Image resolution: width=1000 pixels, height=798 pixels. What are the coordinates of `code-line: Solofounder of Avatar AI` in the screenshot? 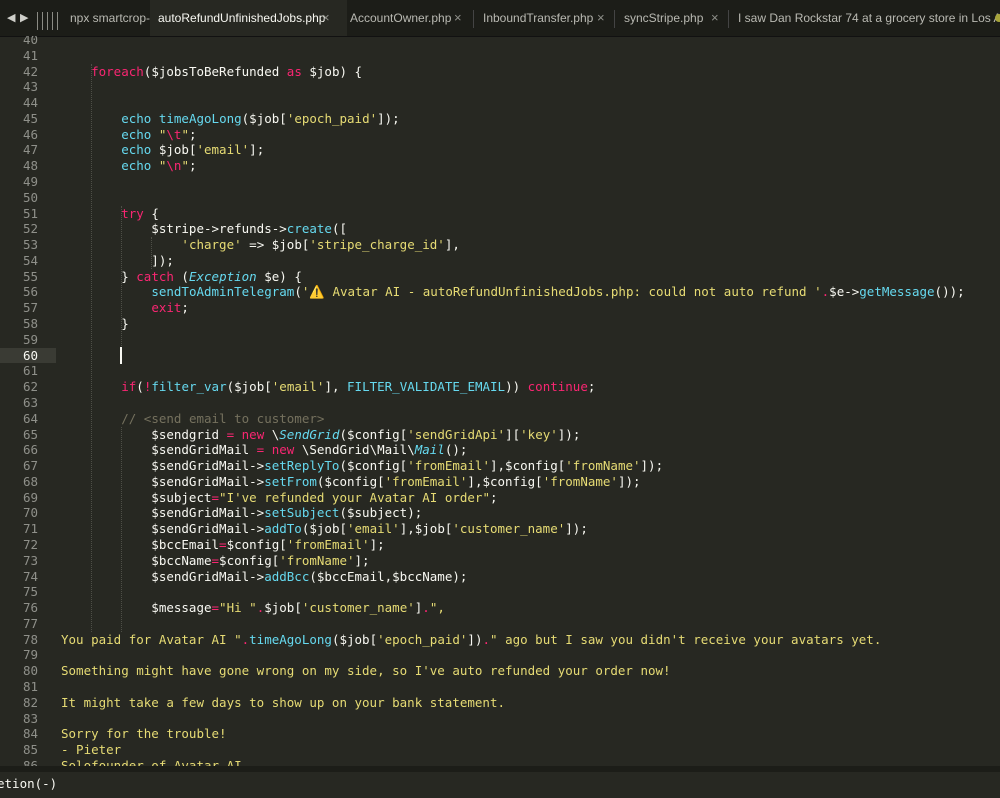 It's located at (151, 762).